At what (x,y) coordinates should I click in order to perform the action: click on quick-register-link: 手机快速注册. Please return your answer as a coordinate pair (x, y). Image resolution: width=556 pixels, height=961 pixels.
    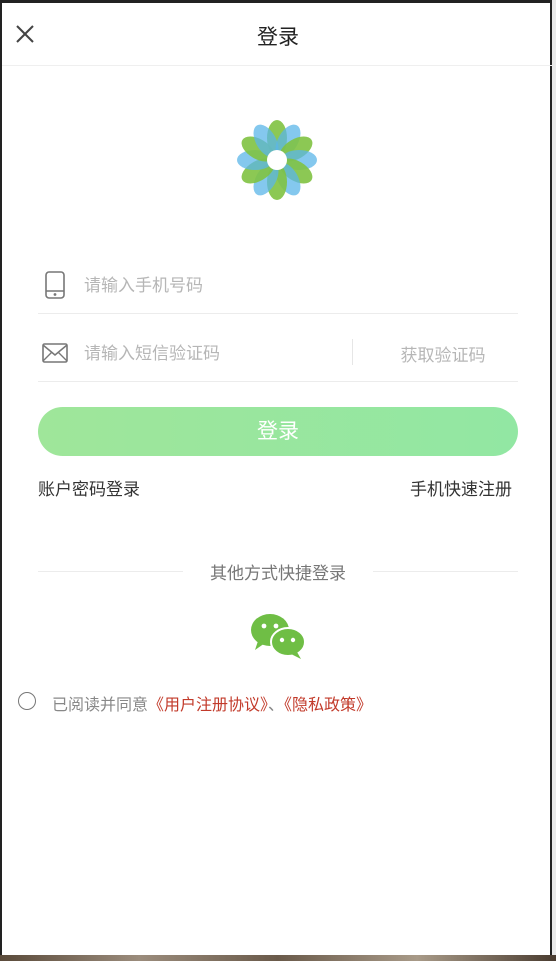
    Looking at the image, I should click on (461, 487).